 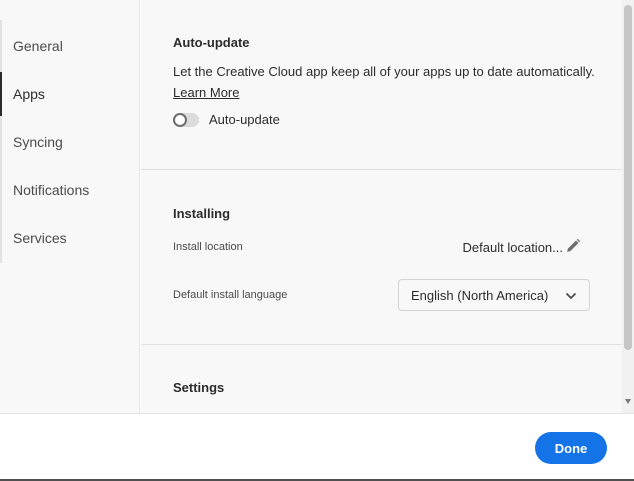 I want to click on chevron-down-icon, so click(x=571, y=296).